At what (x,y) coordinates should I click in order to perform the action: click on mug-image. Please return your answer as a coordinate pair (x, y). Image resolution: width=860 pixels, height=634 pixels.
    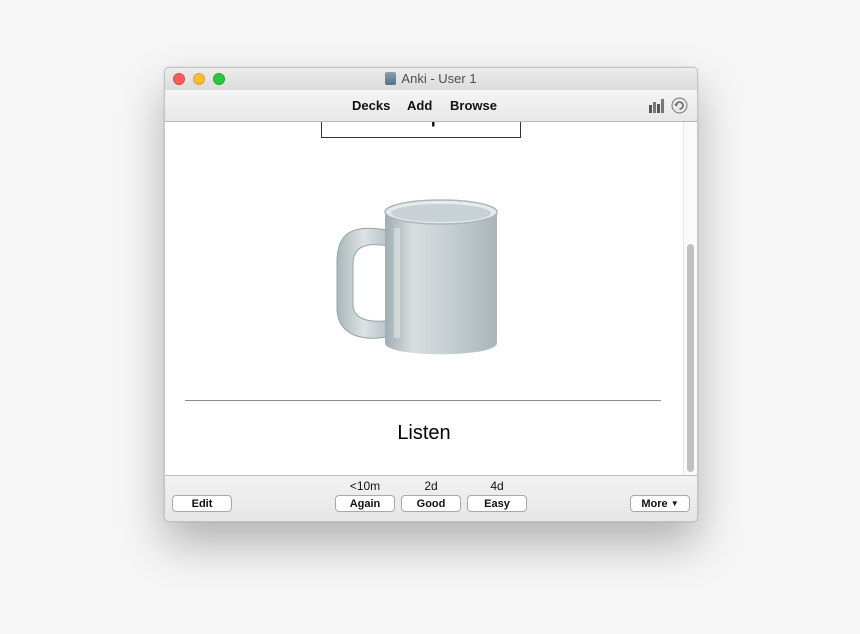
    Looking at the image, I should click on (417, 277).